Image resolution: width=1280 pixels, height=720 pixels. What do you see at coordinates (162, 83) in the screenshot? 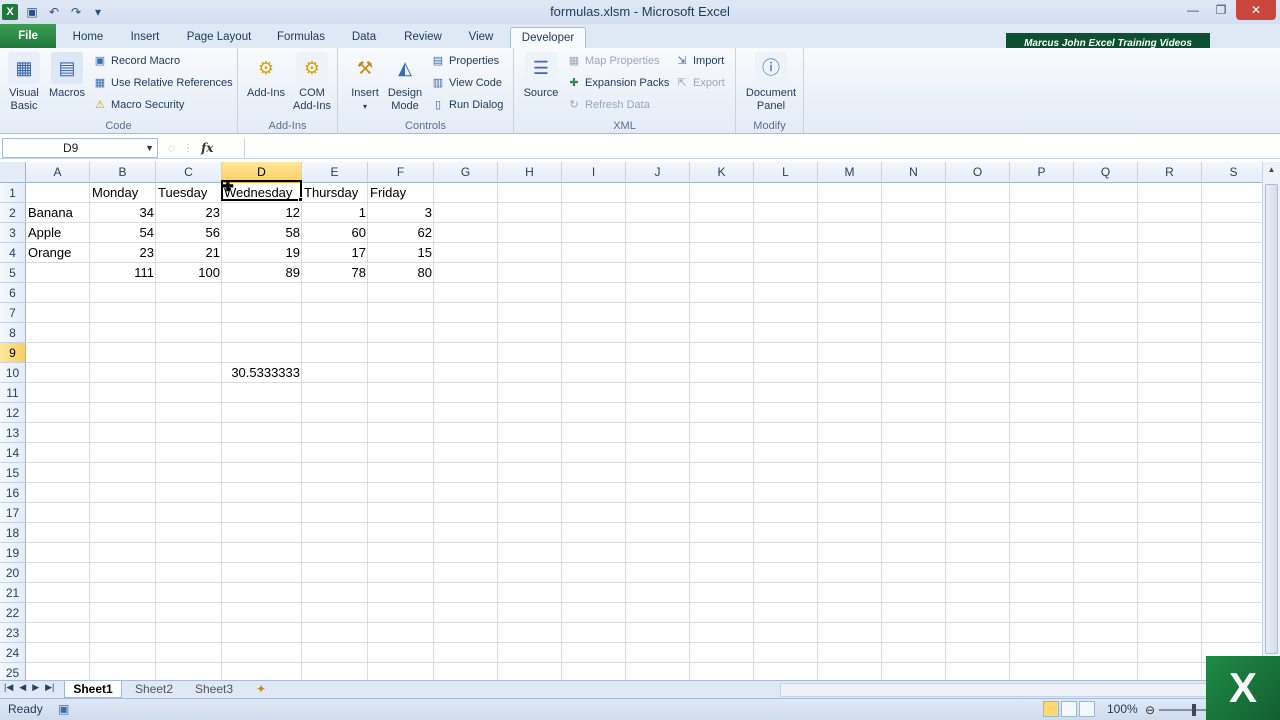
I see `use-relative-references-button: ▦ Use Relative References` at bounding box center [162, 83].